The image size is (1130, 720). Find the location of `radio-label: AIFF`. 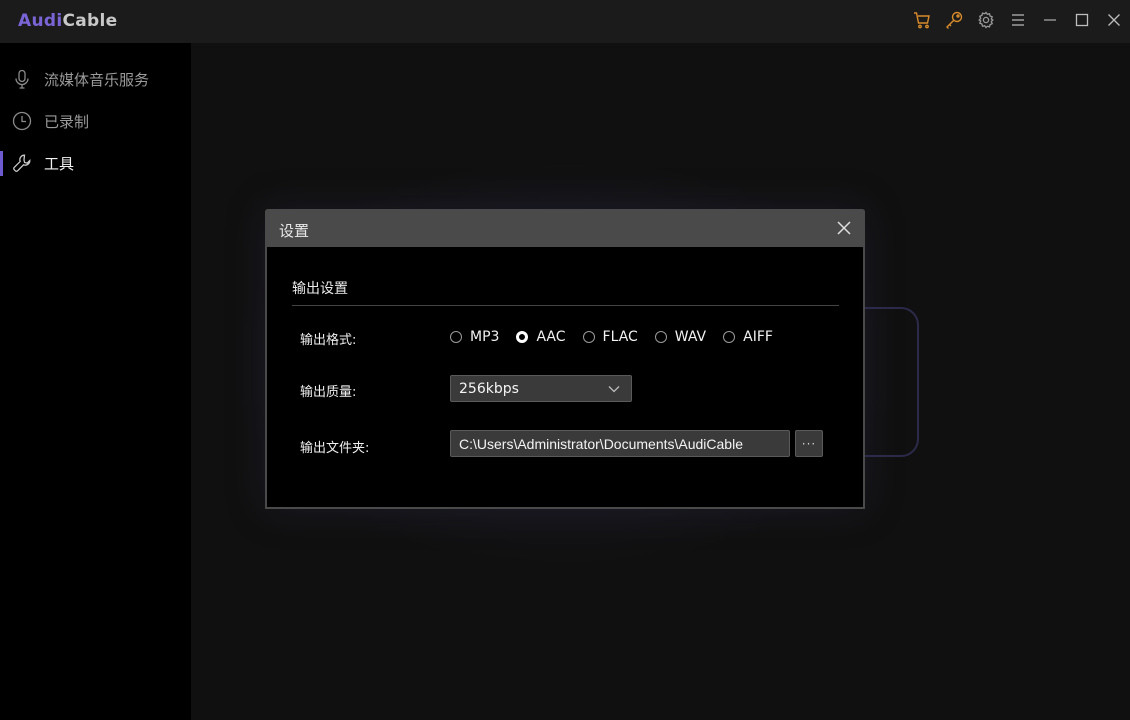

radio-label: AIFF is located at coordinates (758, 337).